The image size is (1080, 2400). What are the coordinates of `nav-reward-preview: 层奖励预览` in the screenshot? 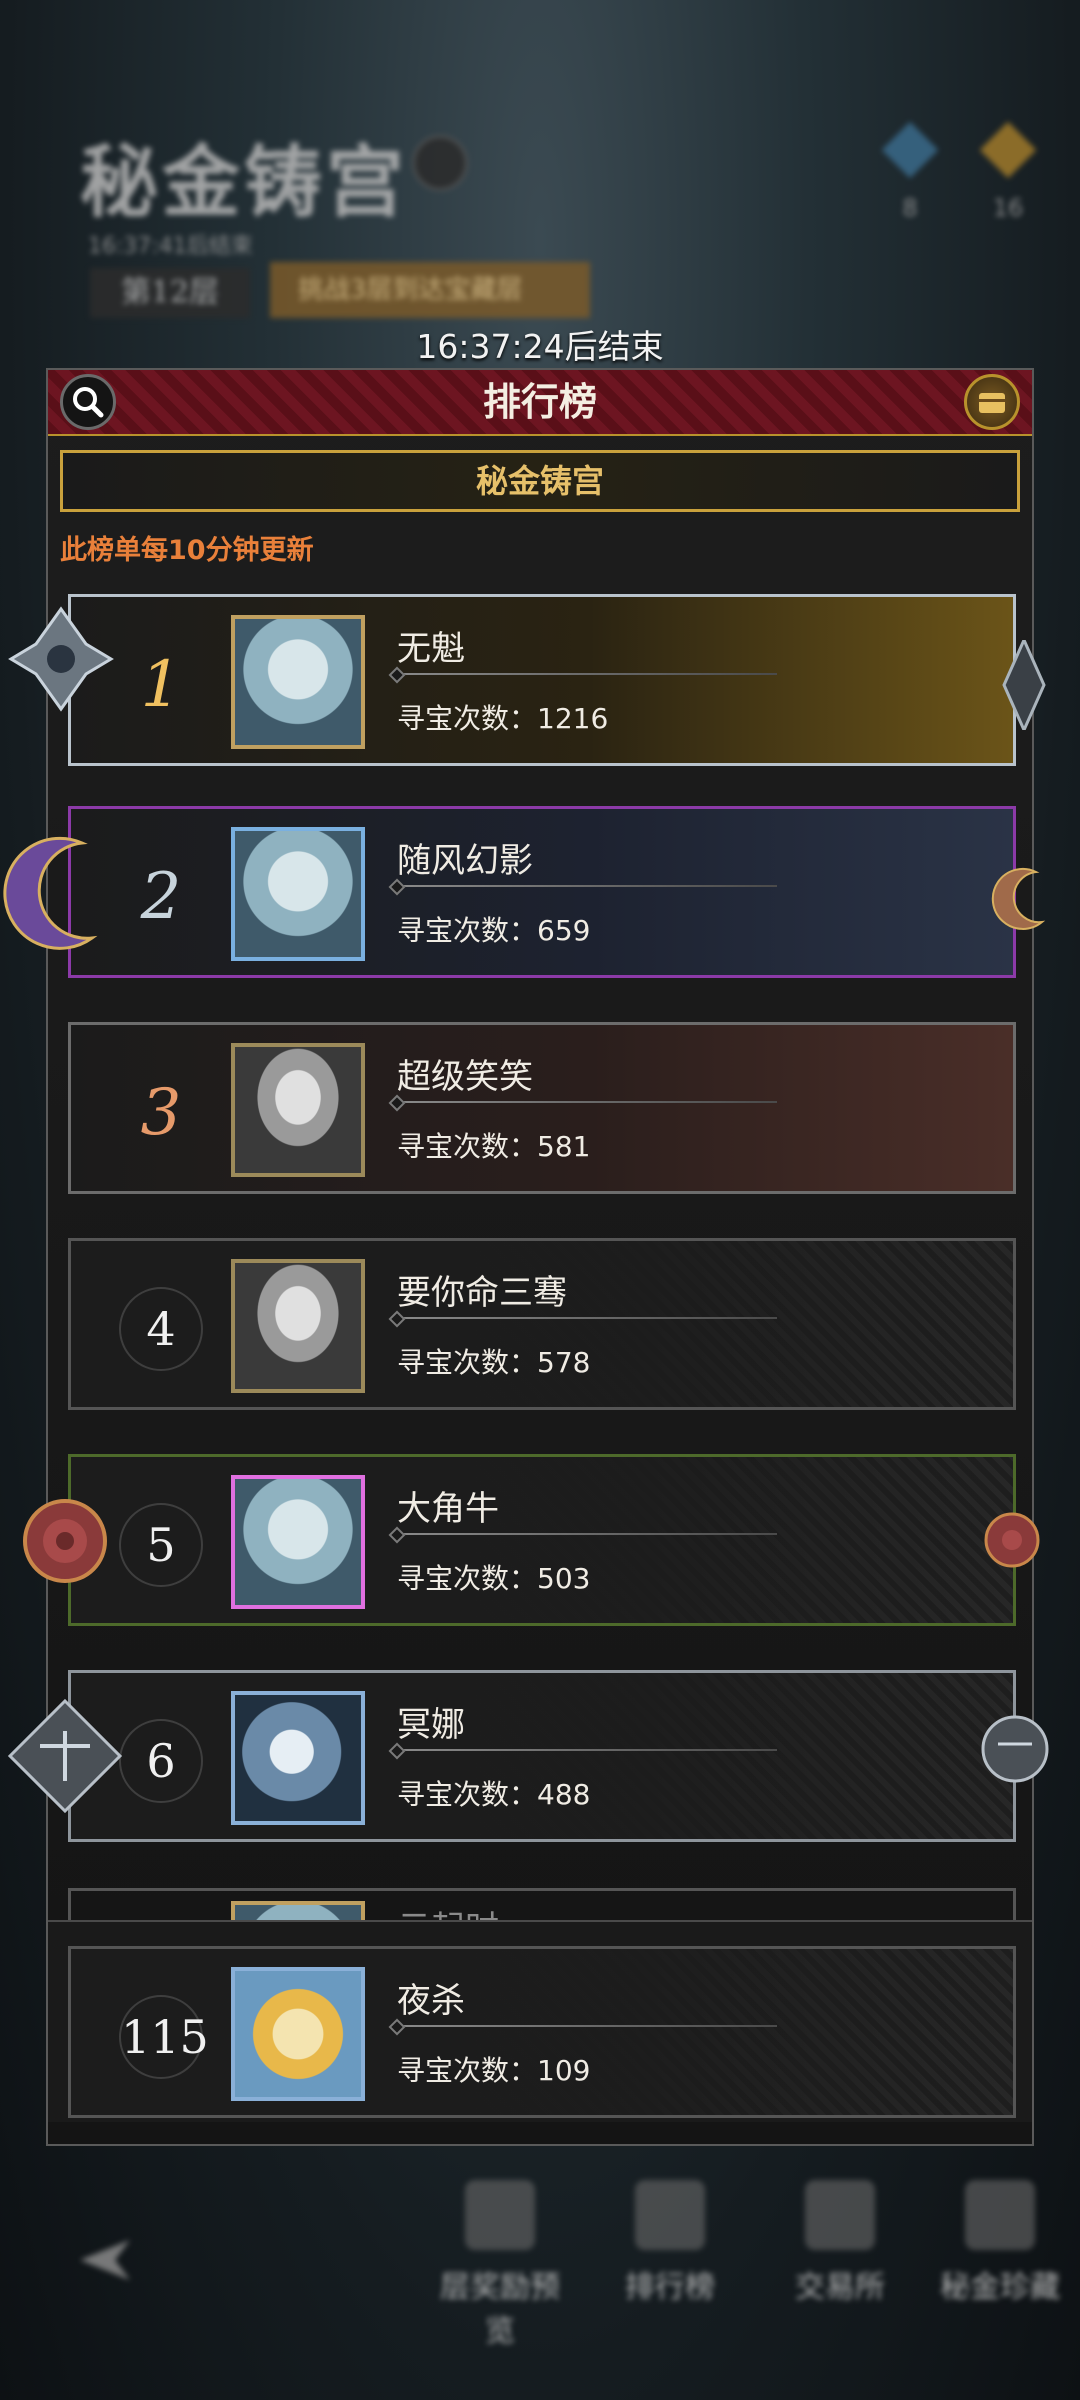 It's located at (500, 2264).